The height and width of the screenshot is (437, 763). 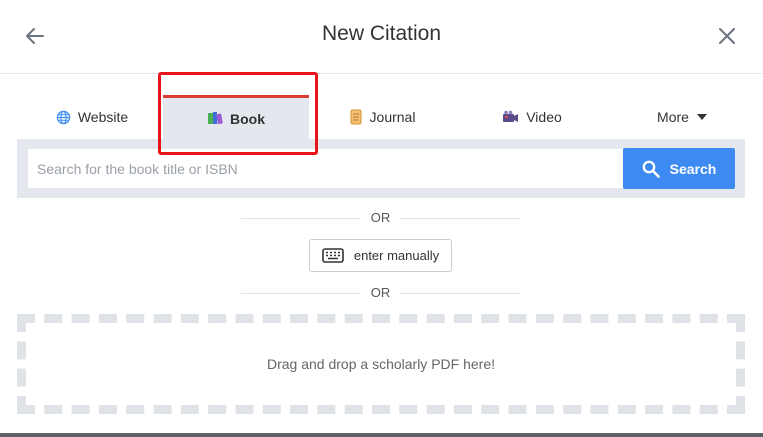 I want to click on book-icon, so click(x=215, y=118).